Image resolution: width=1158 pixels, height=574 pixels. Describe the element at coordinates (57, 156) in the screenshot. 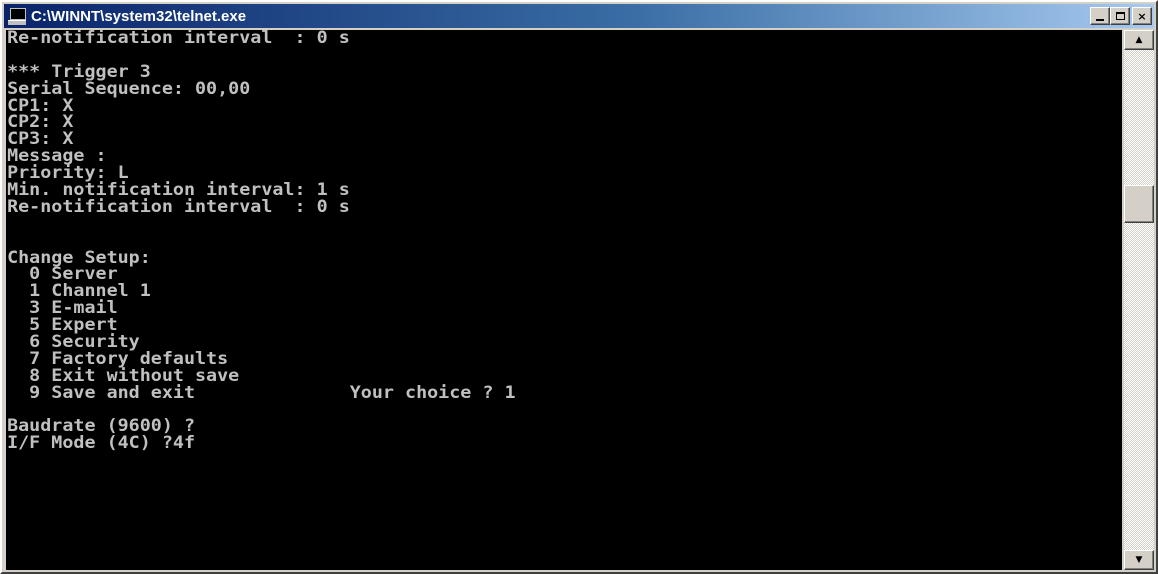

I see `console-line: Message :` at that location.